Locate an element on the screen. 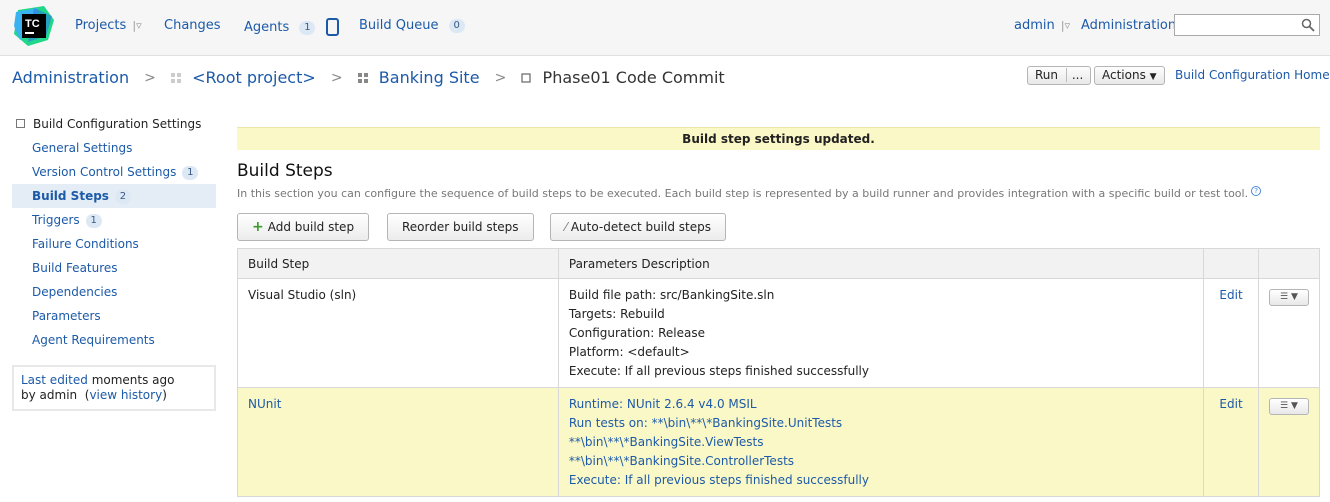  sidebar-item-general-settings: General Settings is located at coordinates (114, 148).